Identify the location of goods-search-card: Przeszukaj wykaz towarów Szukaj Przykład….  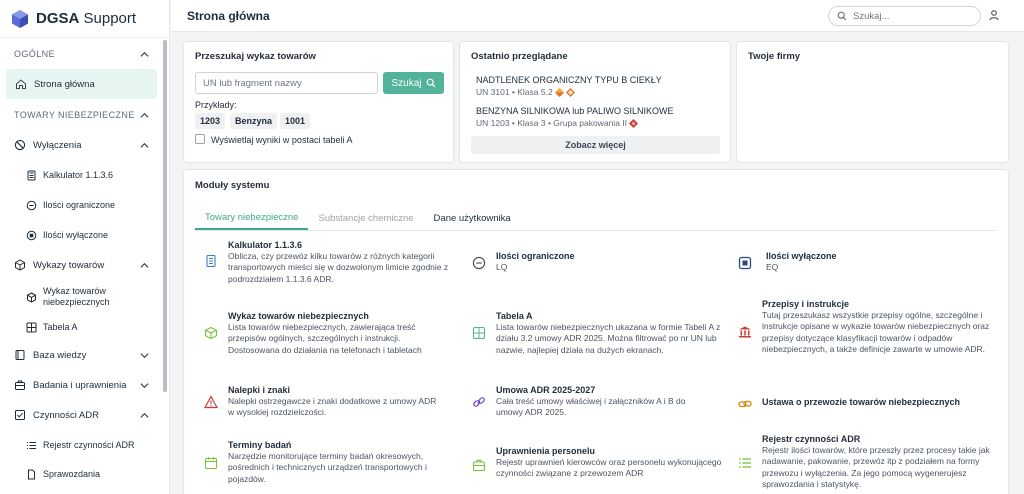
(318, 102).